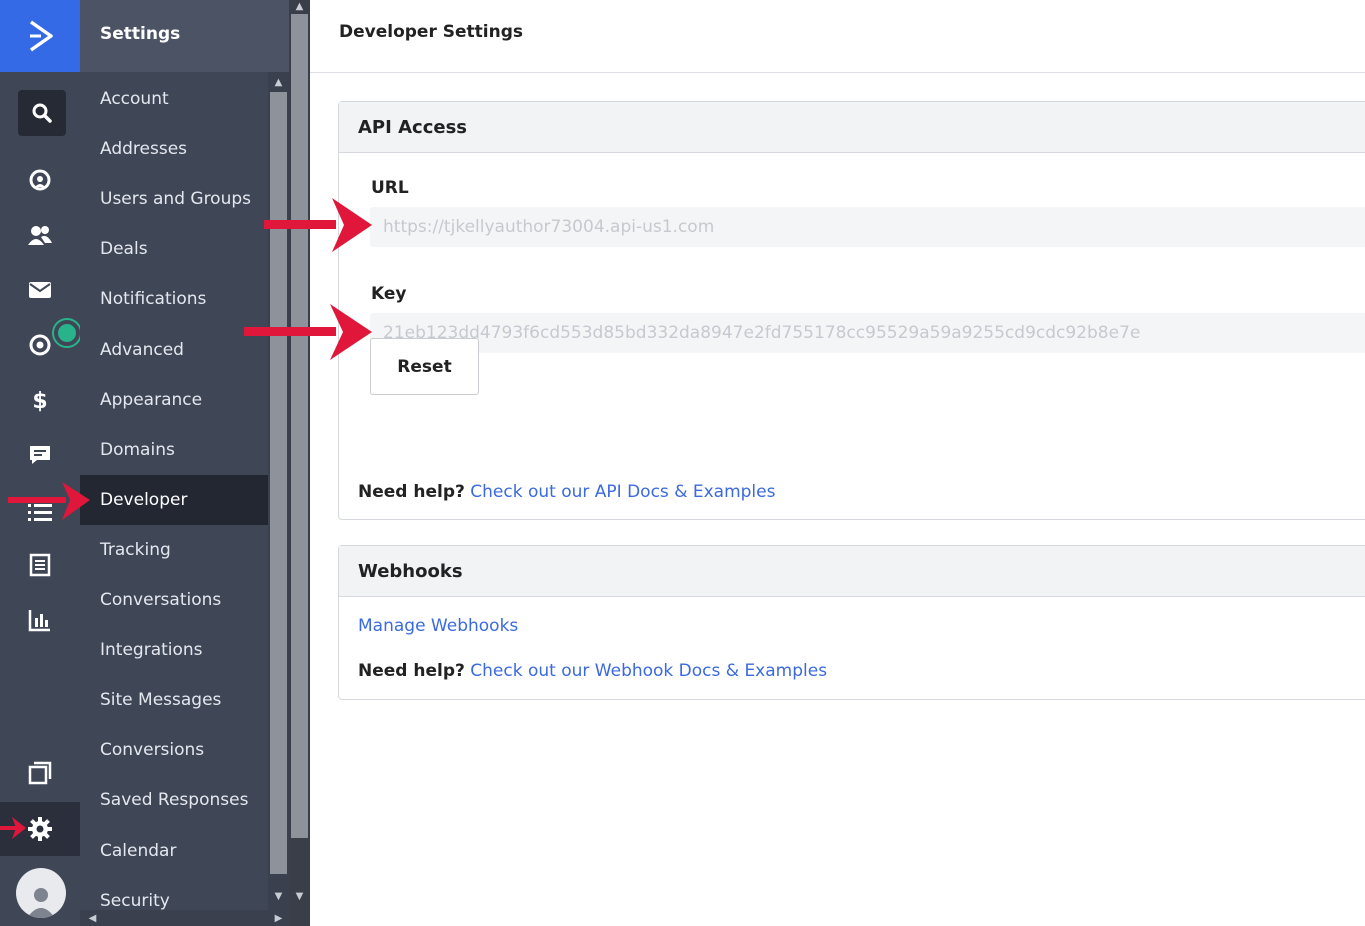 The width and height of the screenshot is (1365, 926). Describe the element at coordinates (174, 650) in the screenshot. I see `menu-item-integrations: Integrations` at that location.